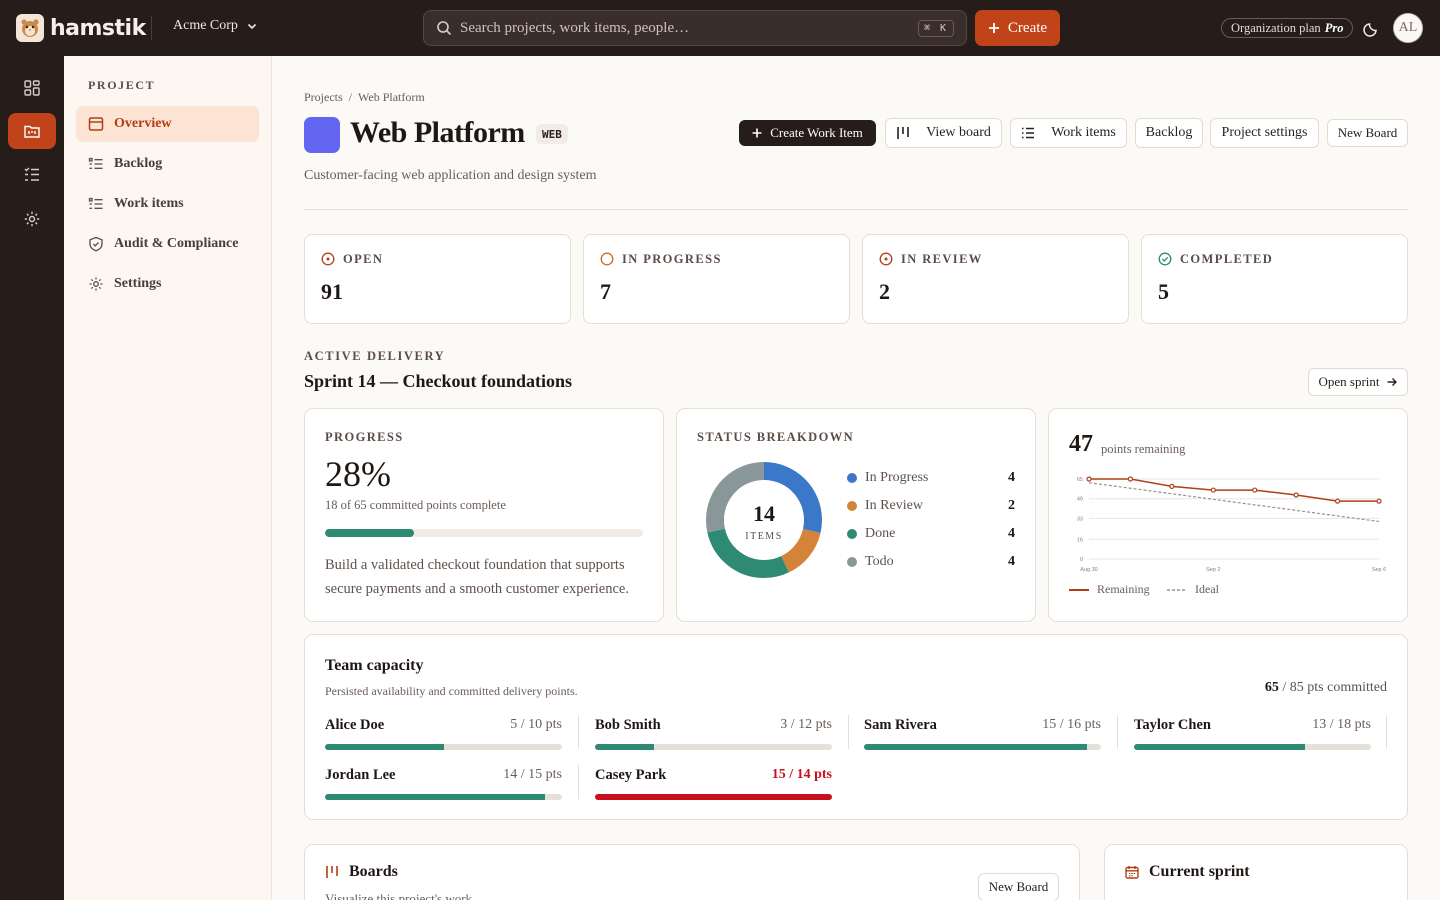 This screenshot has height=900, width=1440. What do you see at coordinates (360, 775) in the screenshot?
I see `member-name: Jordan Lee` at bounding box center [360, 775].